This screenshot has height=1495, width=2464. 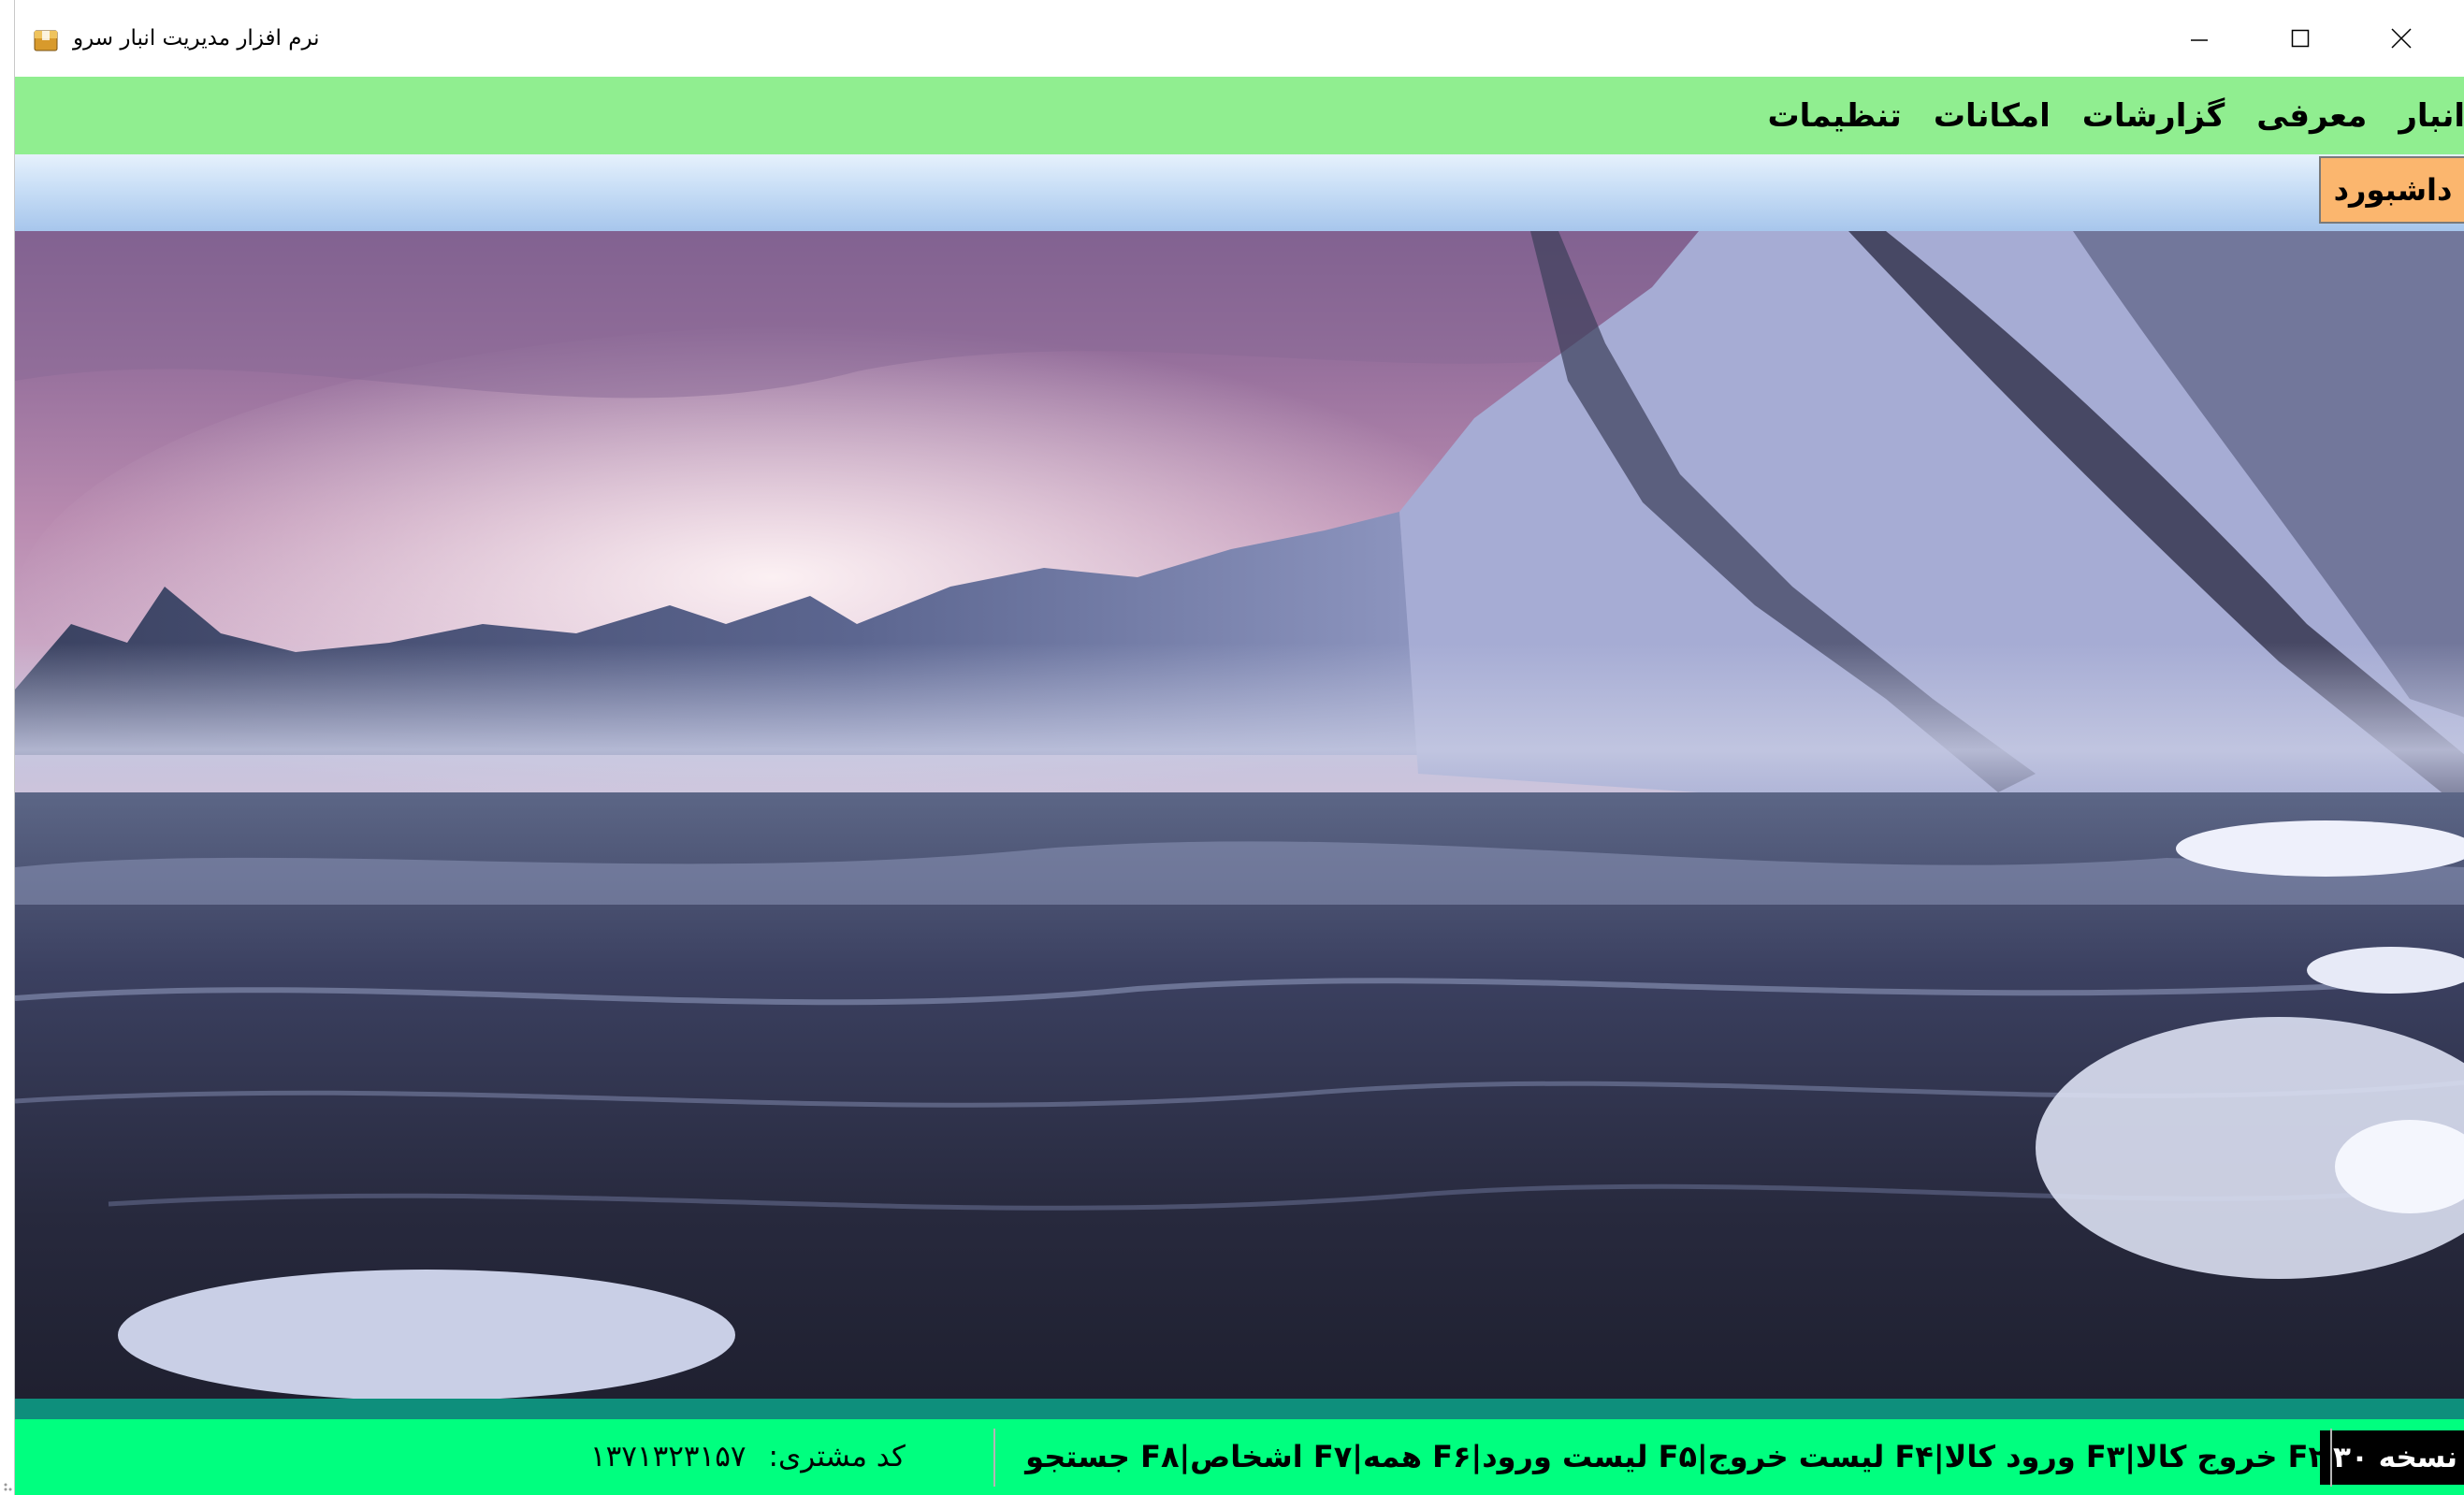 What do you see at coordinates (2391, 190) in the screenshot?
I see `dashboard-button: داشبورد` at bounding box center [2391, 190].